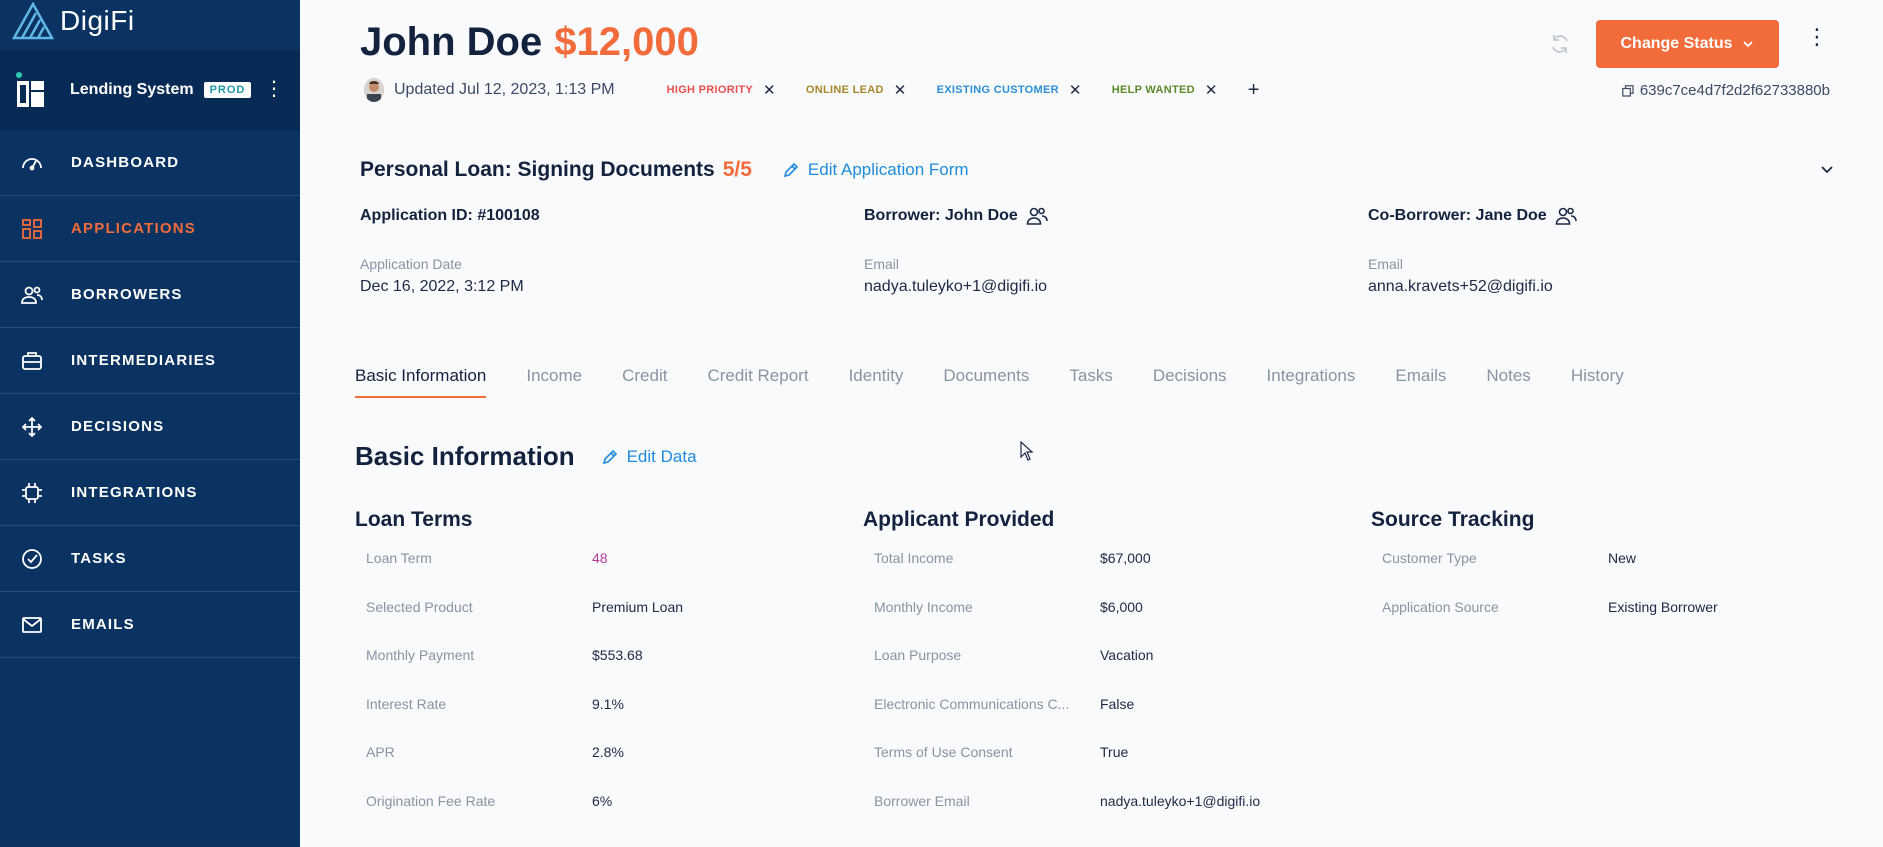 The image size is (1883, 847). I want to click on more-options-icon: ⋮, so click(1817, 37).